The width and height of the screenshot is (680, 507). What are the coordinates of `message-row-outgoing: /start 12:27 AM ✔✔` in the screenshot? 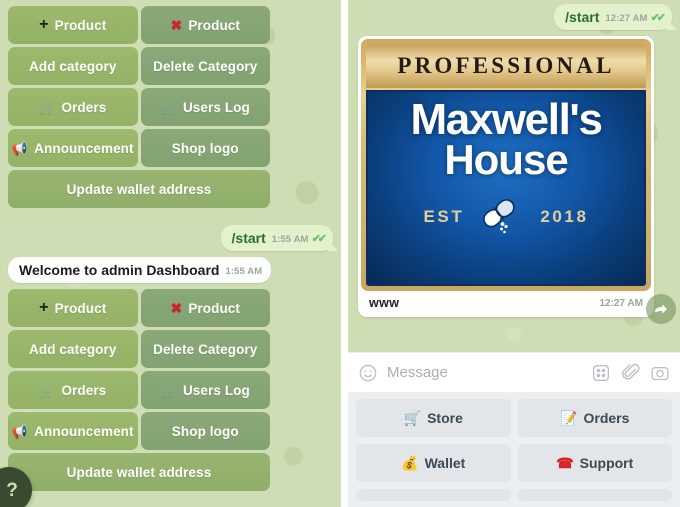 It's located at (514, 17).